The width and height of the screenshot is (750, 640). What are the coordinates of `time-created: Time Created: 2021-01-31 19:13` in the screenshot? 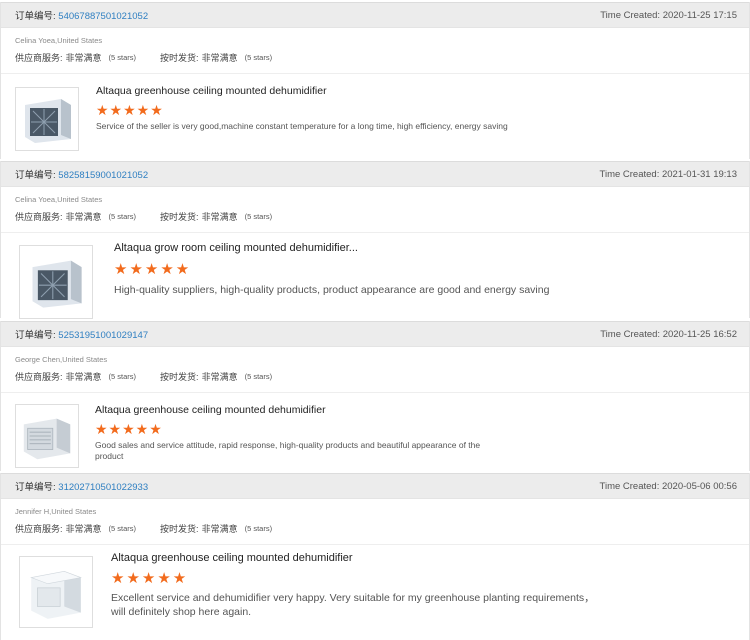 It's located at (668, 174).